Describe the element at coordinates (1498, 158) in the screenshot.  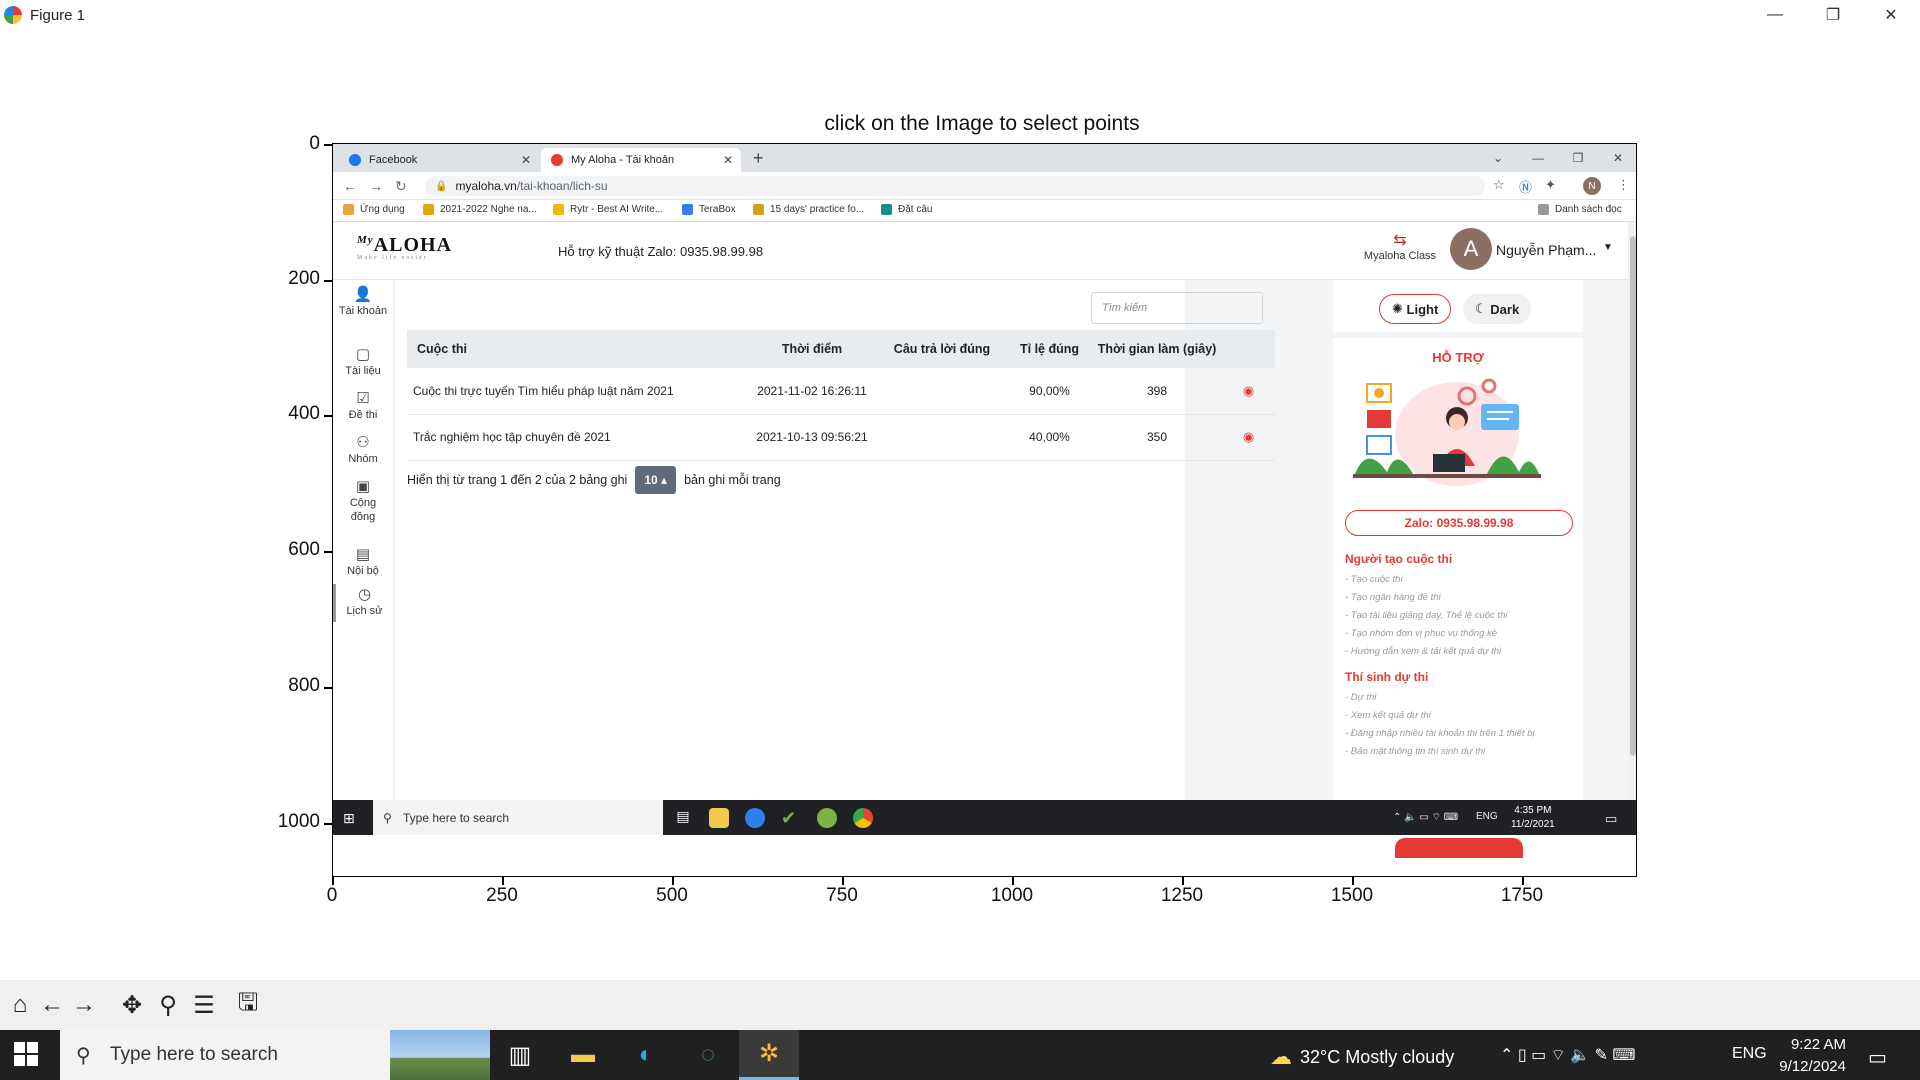
I see `tab-search-icon: ⌄` at that location.